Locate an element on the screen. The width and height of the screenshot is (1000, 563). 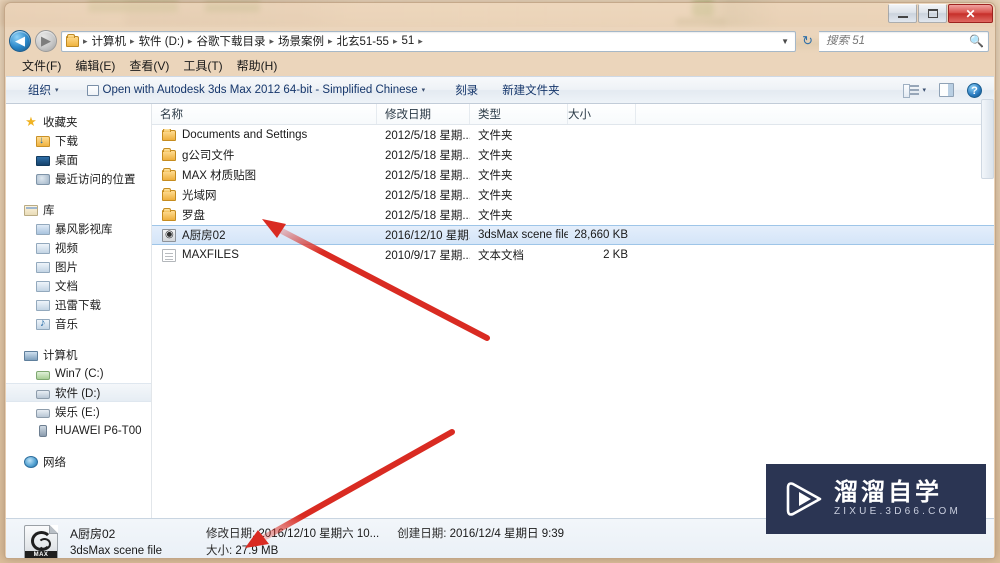
toolbar-right-group: ▾ ? is located at coordinates (945, 90).